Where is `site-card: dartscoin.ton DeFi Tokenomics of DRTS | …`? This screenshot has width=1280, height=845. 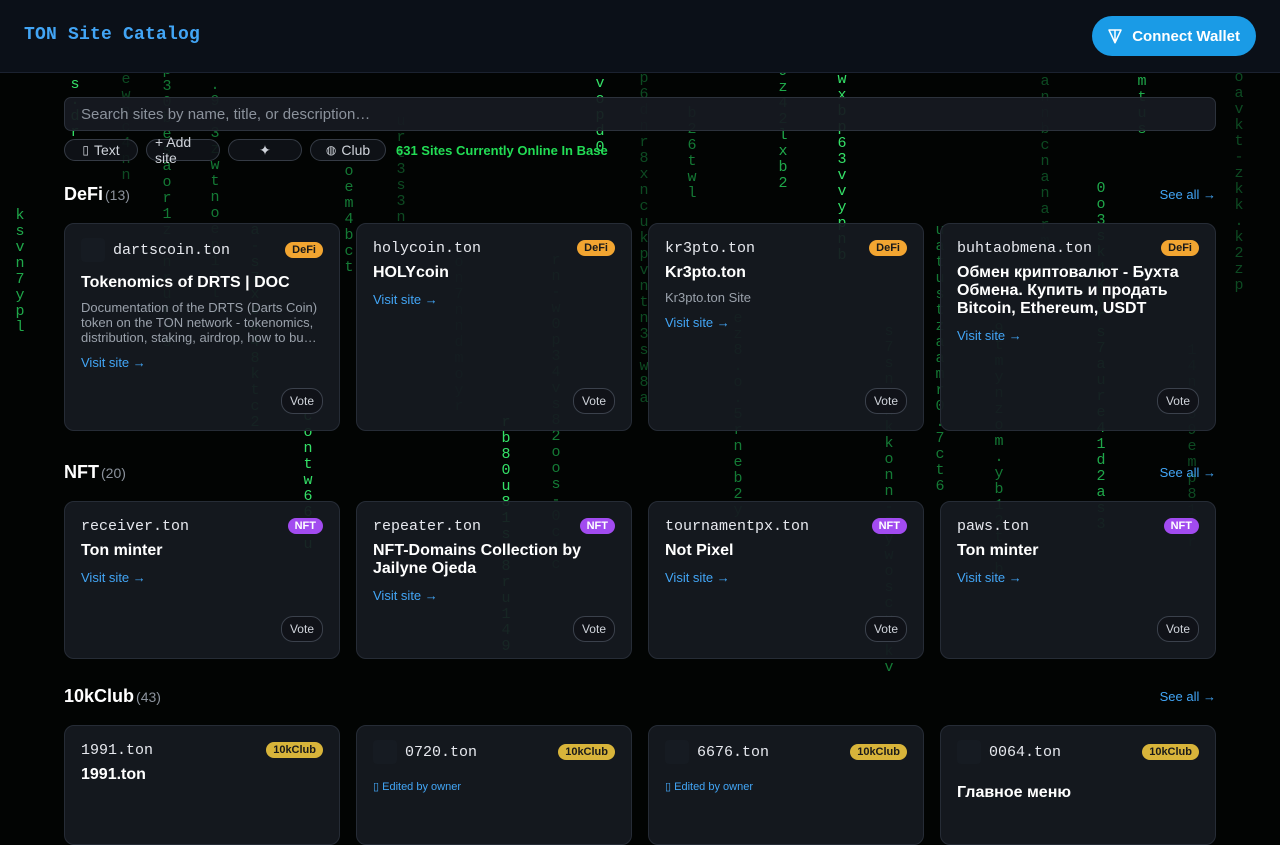
site-card: dartscoin.ton DeFi Tokenomics of DRTS | … is located at coordinates (202, 327).